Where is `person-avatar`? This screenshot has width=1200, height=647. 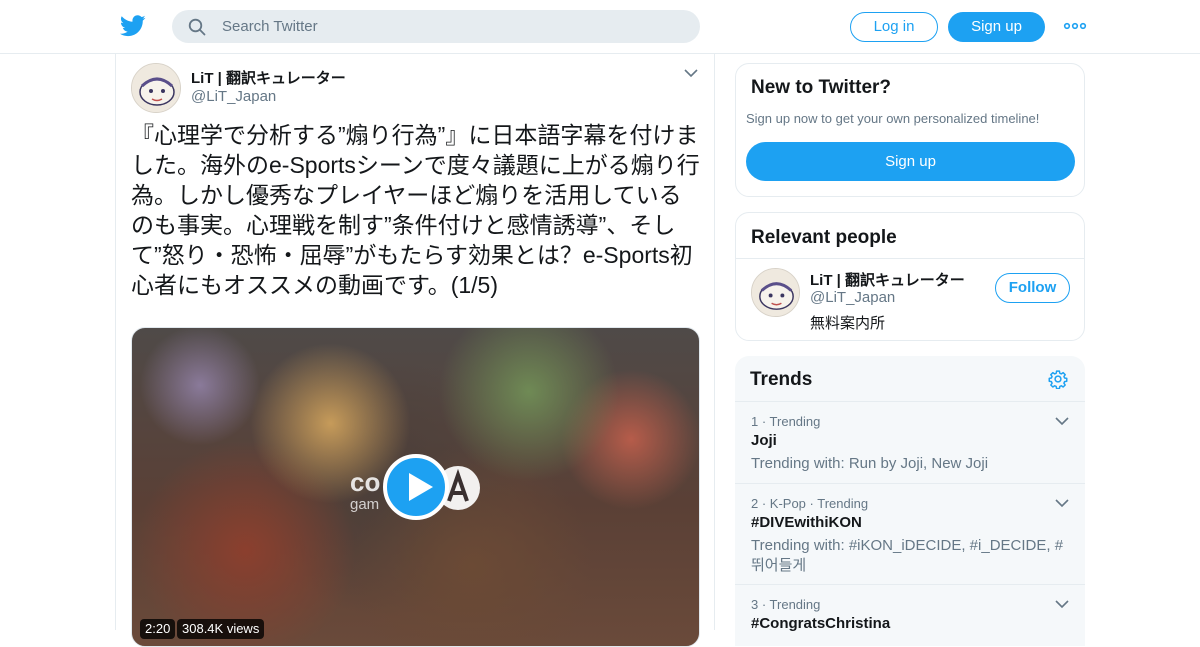
person-avatar is located at coordinates (775, 292).